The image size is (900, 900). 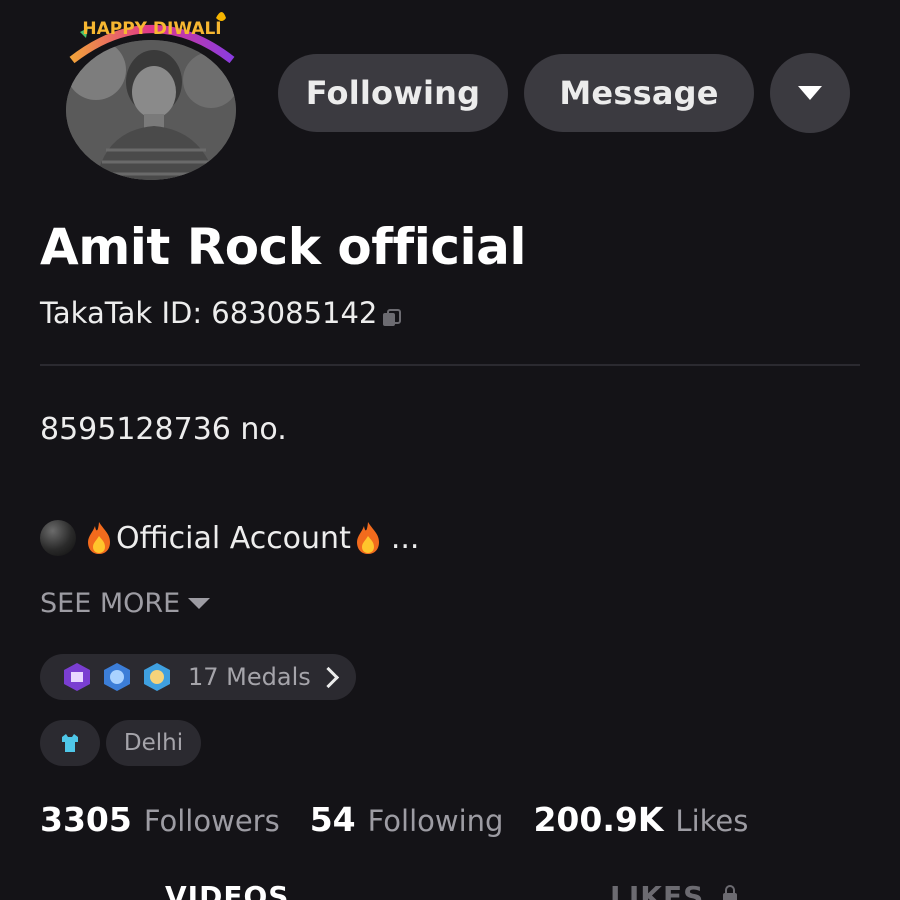 I want to click on tab-videos: VIDEOS, so click(x=227, y=890).